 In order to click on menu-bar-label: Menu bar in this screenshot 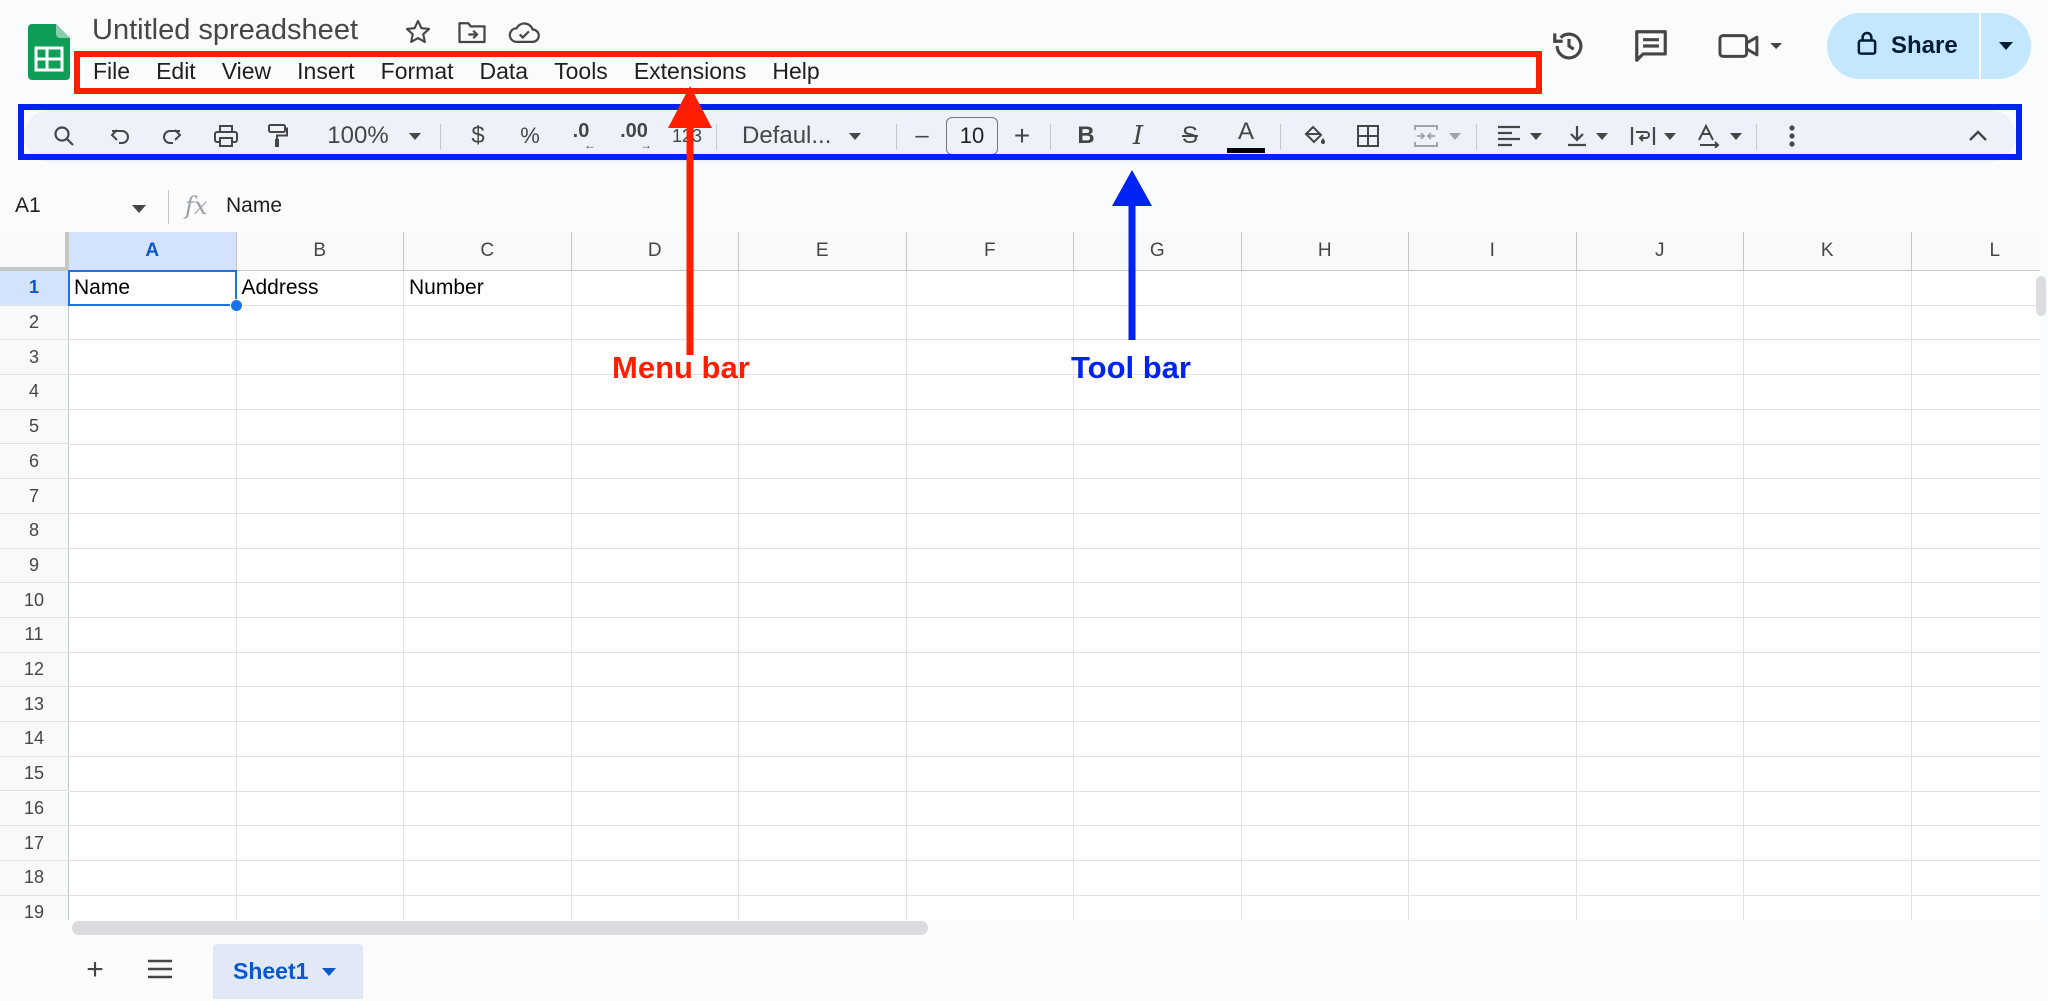, I will do `click(681, 367)`.